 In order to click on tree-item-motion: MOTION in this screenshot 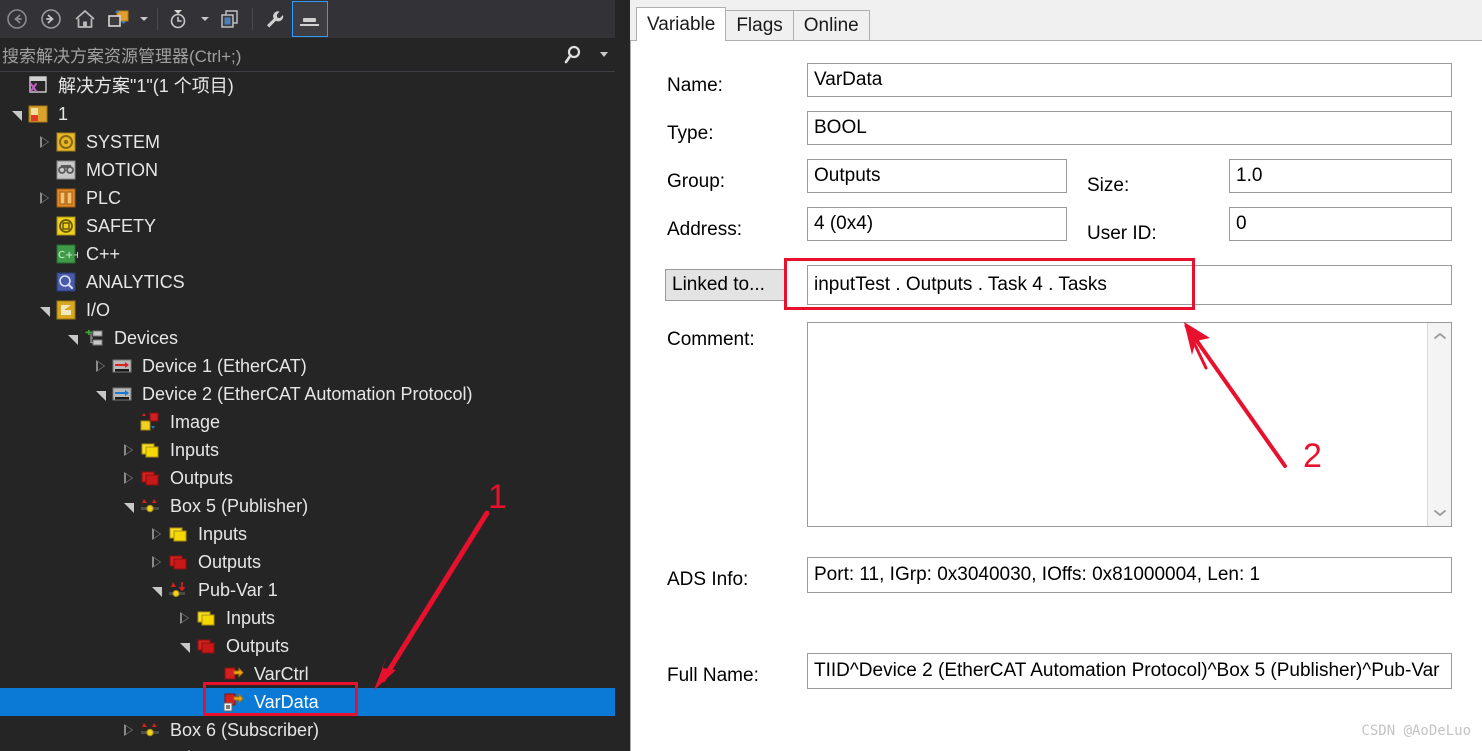, I will do `click(307, 170)`.